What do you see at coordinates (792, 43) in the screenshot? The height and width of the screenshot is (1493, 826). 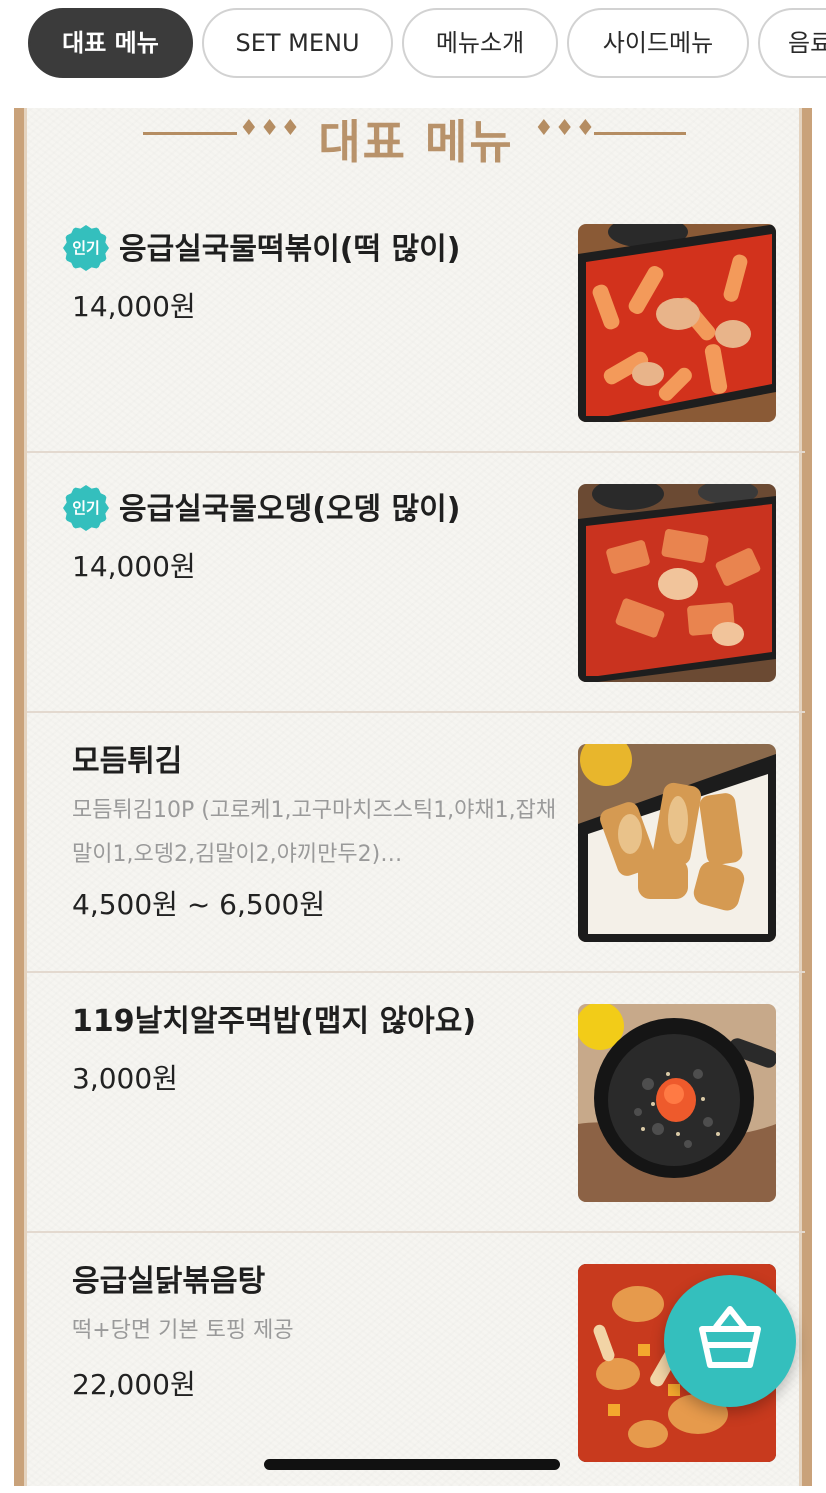 I see `tab-drinks: 음료` at bounding box center [792, 43].